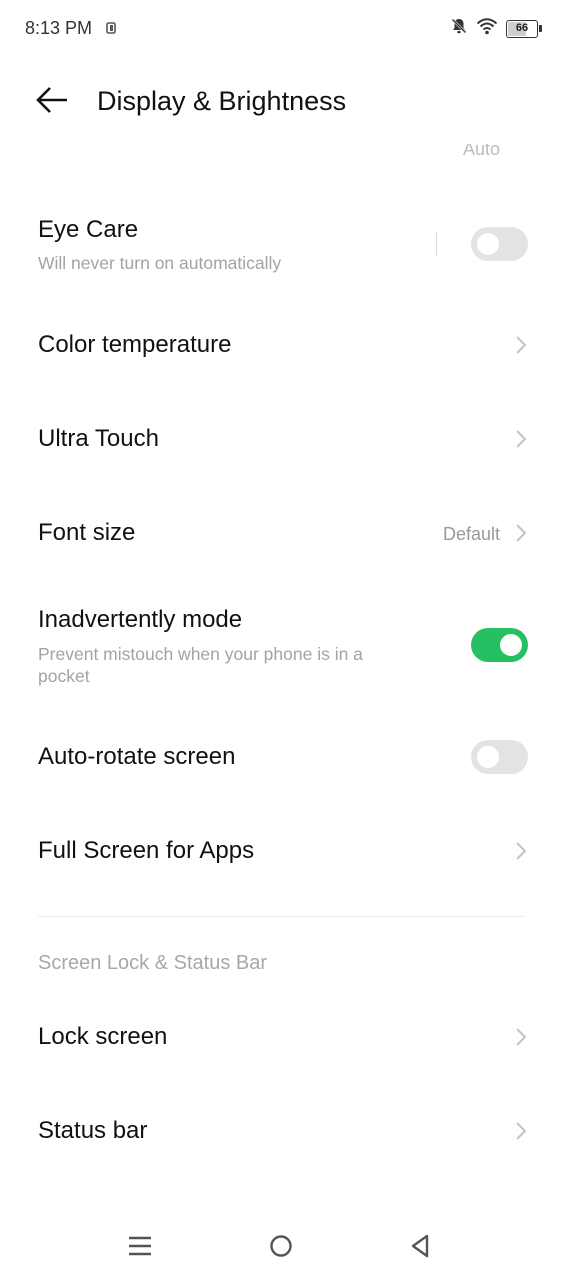 This screenshot has height=1280, width=562. Describe the element at coordinates (436, 244) in the screenshot. I see `vertical-divider` at that location.